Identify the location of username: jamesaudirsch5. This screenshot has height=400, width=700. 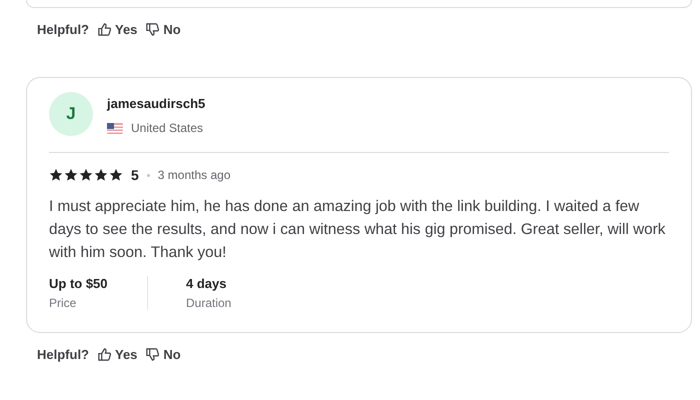
(156, 103).